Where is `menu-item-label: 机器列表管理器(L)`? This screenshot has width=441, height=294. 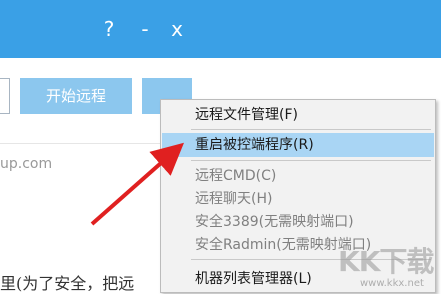
menu-item-label: 机器列表管理器(L) is located at coordinates (253, 279).